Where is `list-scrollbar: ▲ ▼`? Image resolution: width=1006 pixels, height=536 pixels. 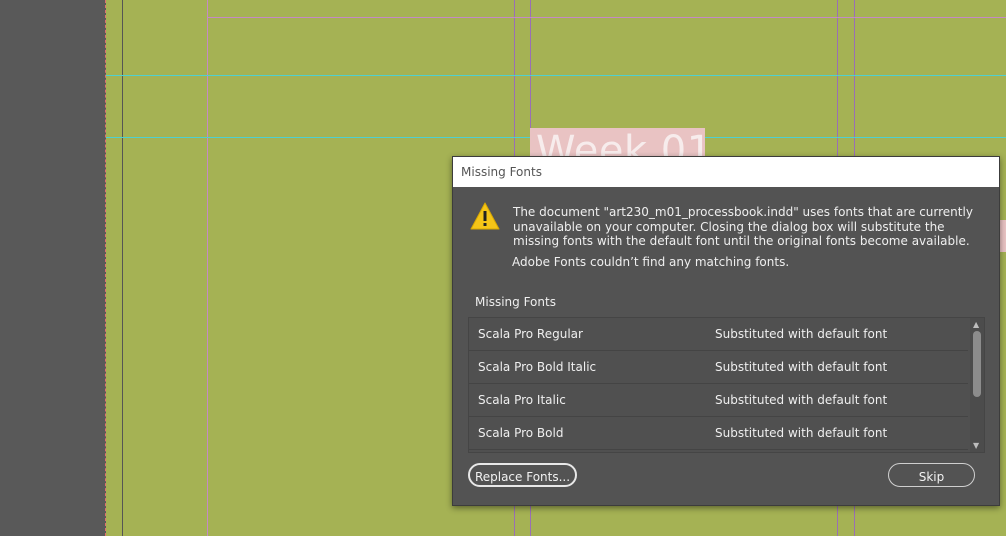 list-scrollbar: ▲ ▼ is located at coordinates (977, 385).